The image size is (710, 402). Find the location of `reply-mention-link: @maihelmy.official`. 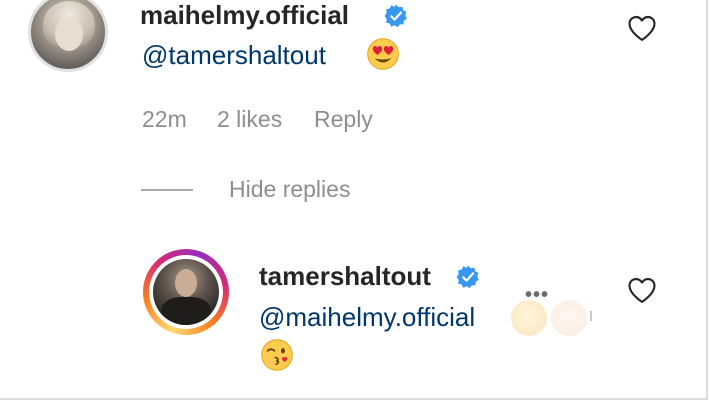

reply-mention-link: @maihelmy.official is located at coordinates (367, 317).